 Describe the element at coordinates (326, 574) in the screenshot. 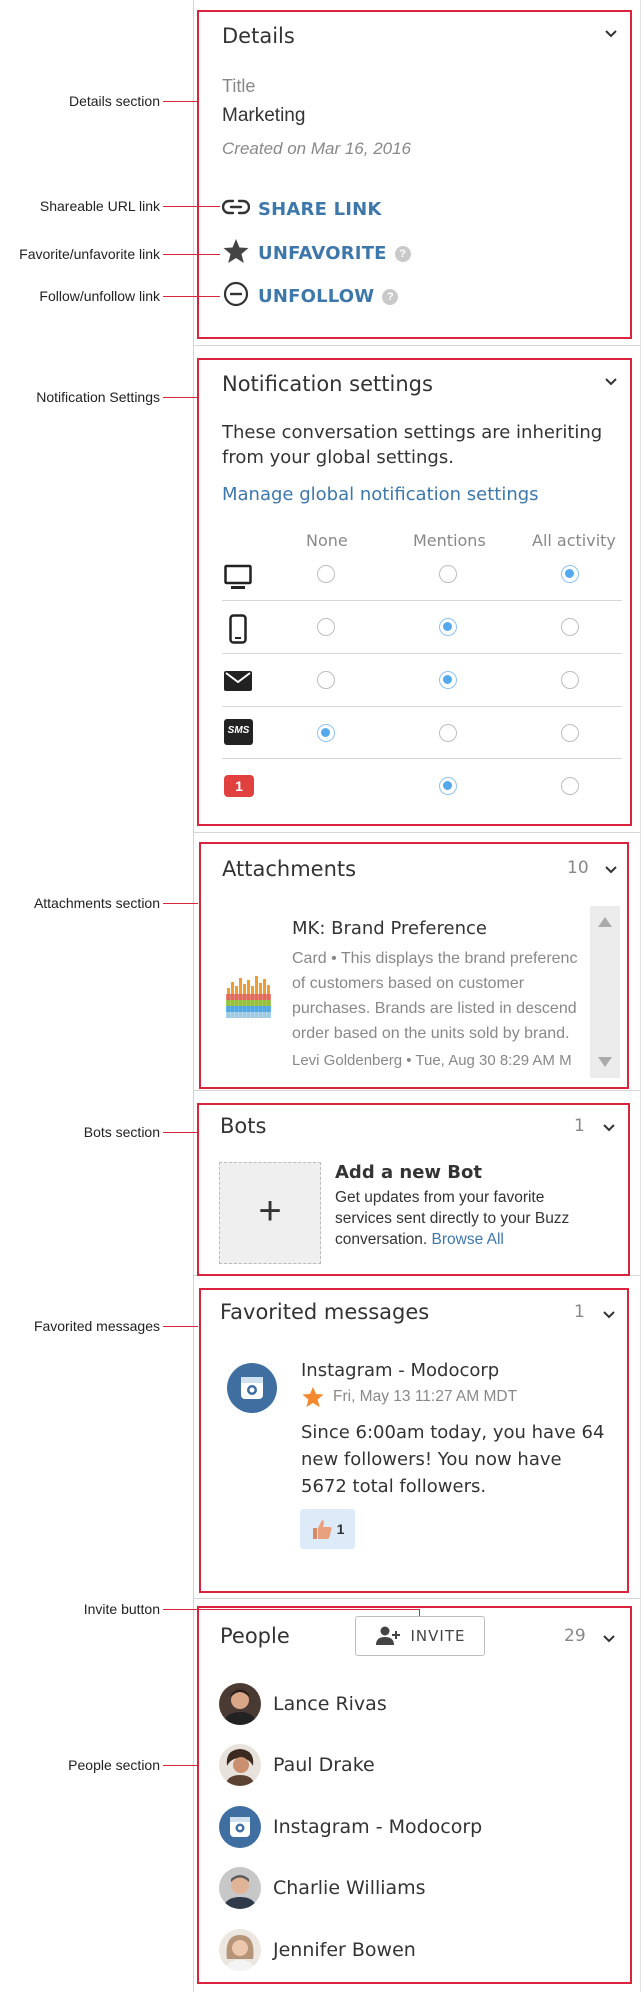

I see `radio-desktop-none` at that location.